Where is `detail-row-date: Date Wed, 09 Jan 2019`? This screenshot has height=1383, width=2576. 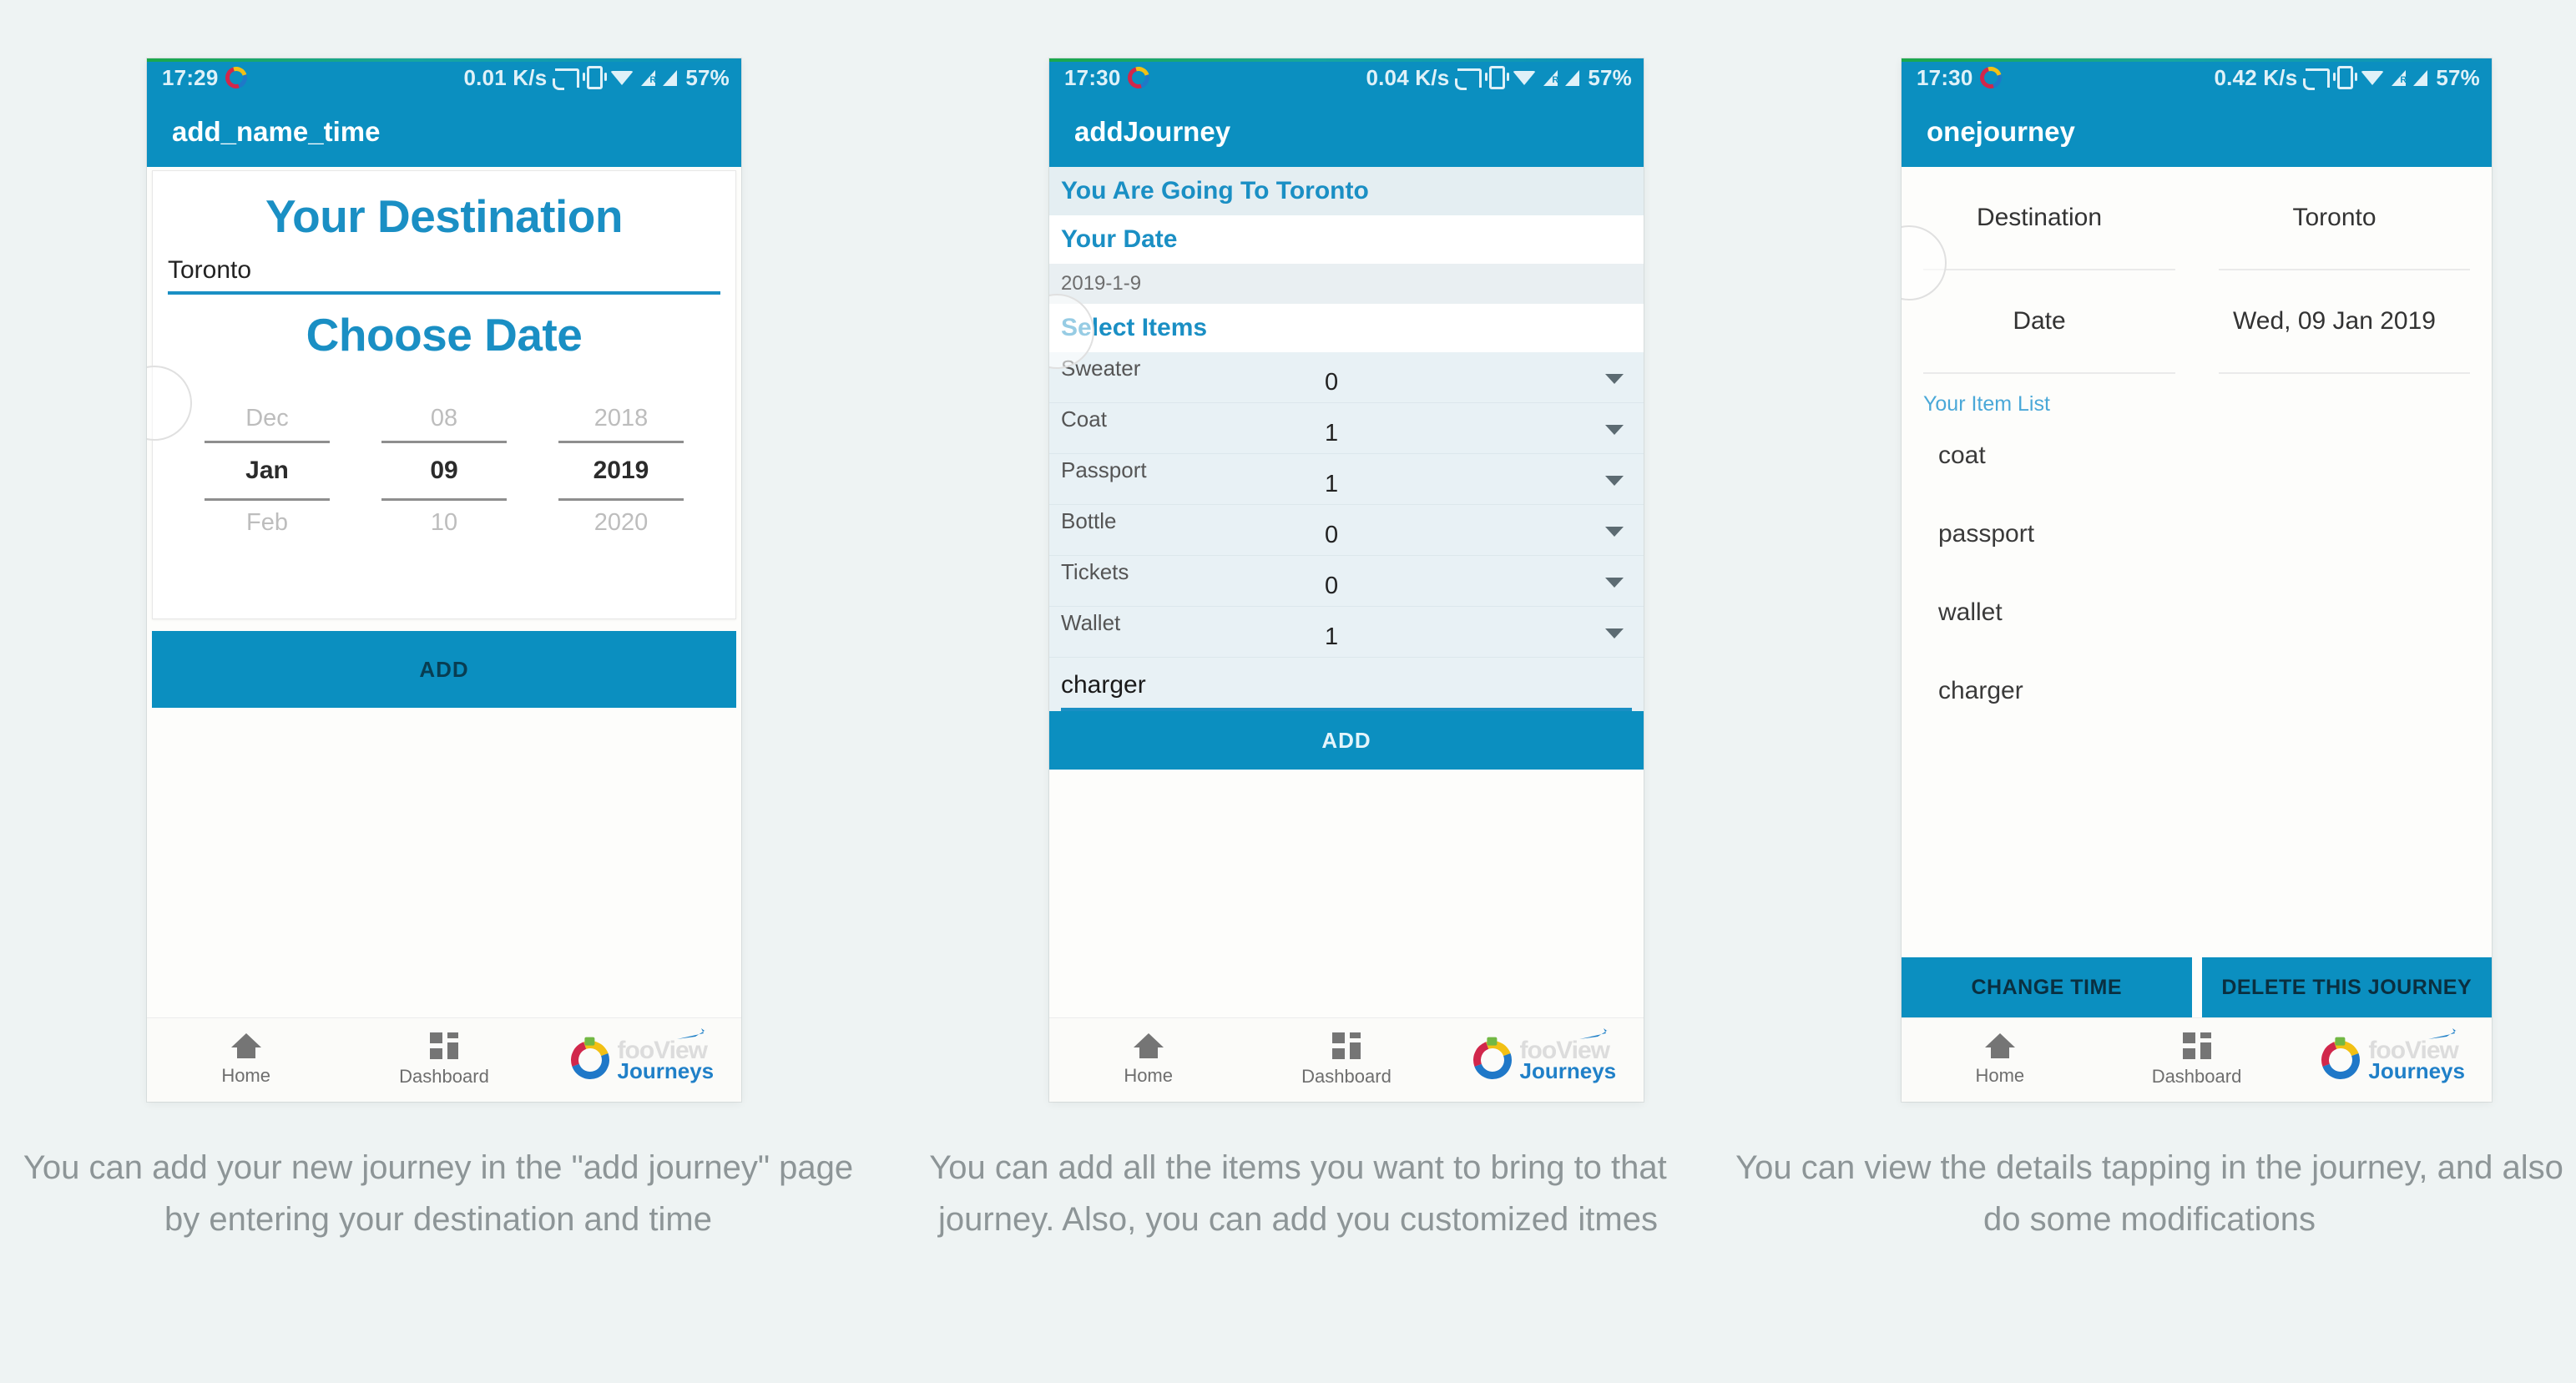 detail-row-date: Date Wed, 09 Jan 2019 is located at coordinates (2197, 321).